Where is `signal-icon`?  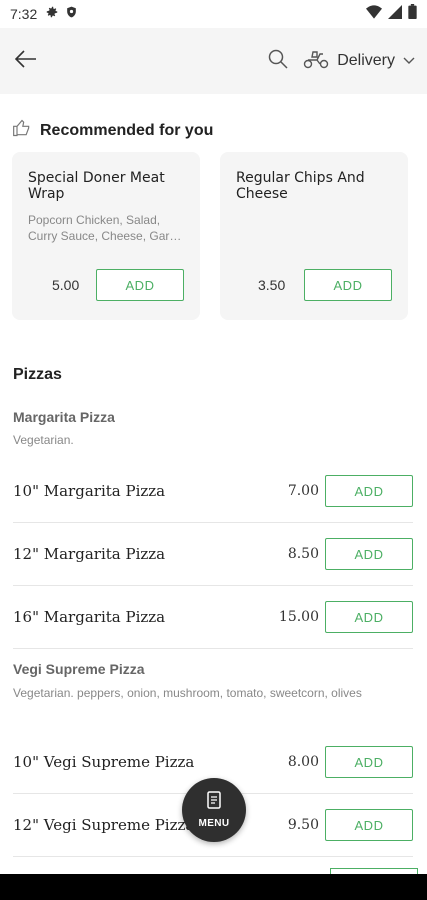
signal-icon is located at coordinates (395, 14).